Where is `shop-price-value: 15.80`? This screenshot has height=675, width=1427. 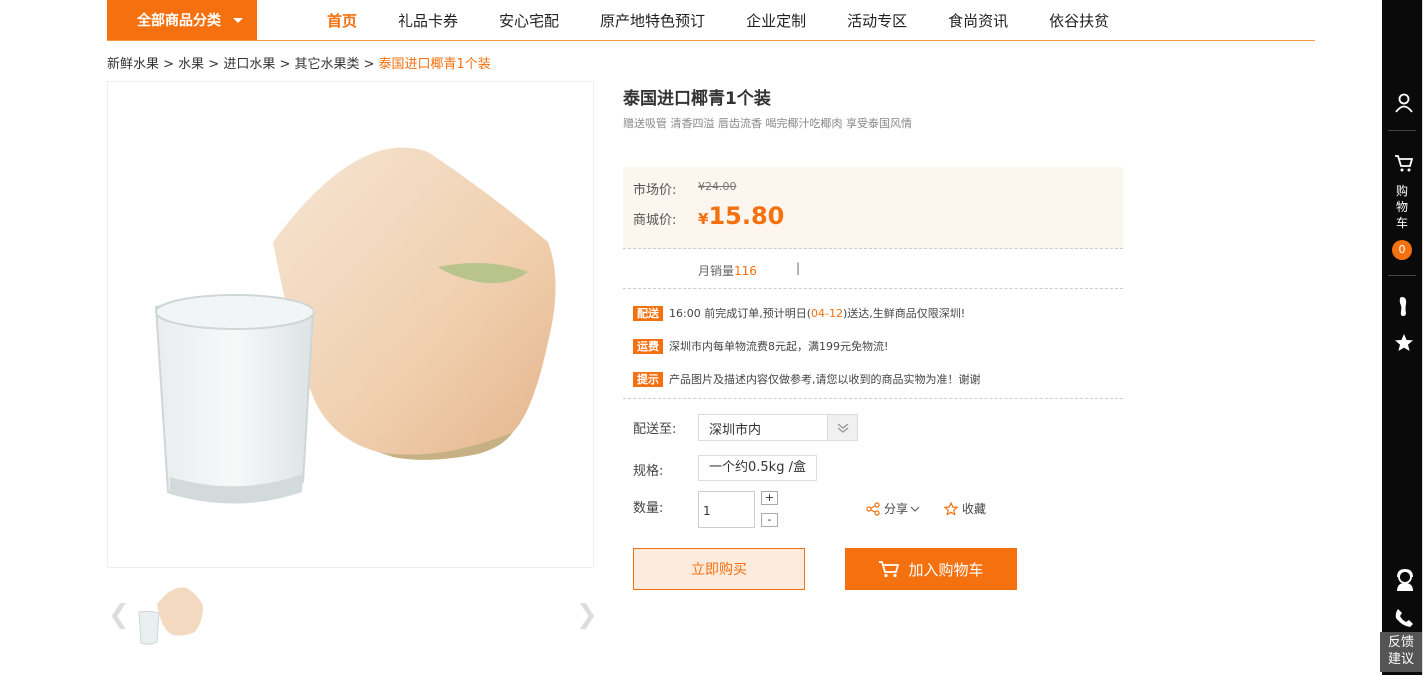
shop-price-value: 15.80 is located at coordinates (746, 216).